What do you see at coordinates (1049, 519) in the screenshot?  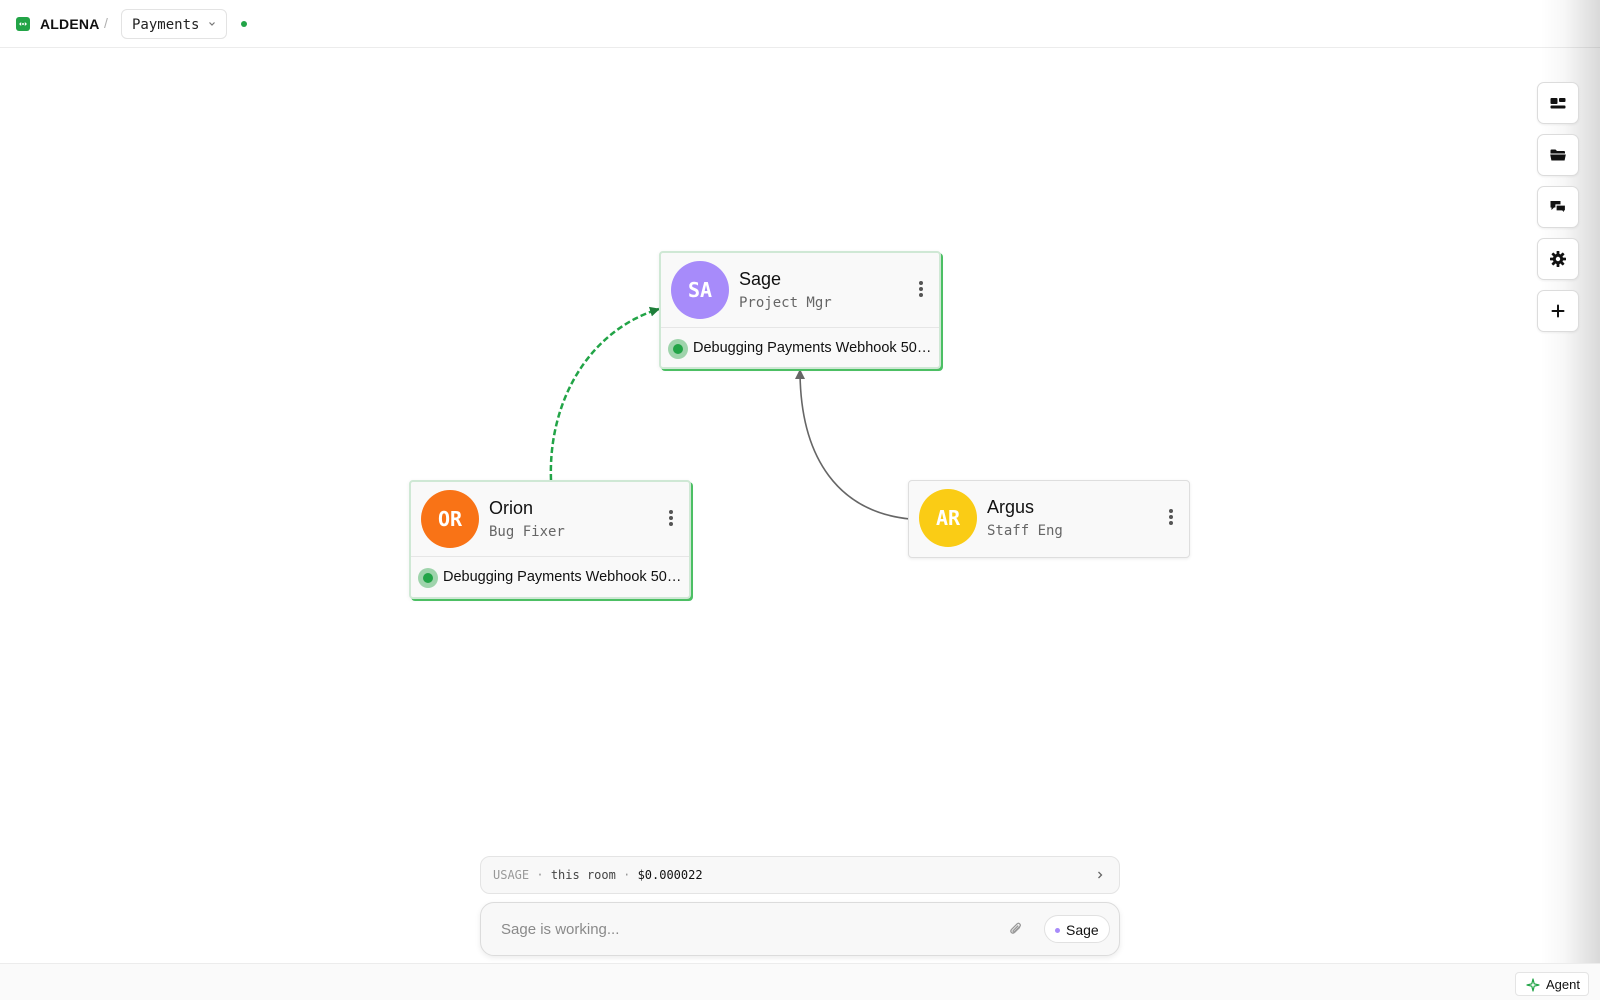 I see `agent-node-argus: AR Argus Staff Eng` at bounding box center [1049, 519].